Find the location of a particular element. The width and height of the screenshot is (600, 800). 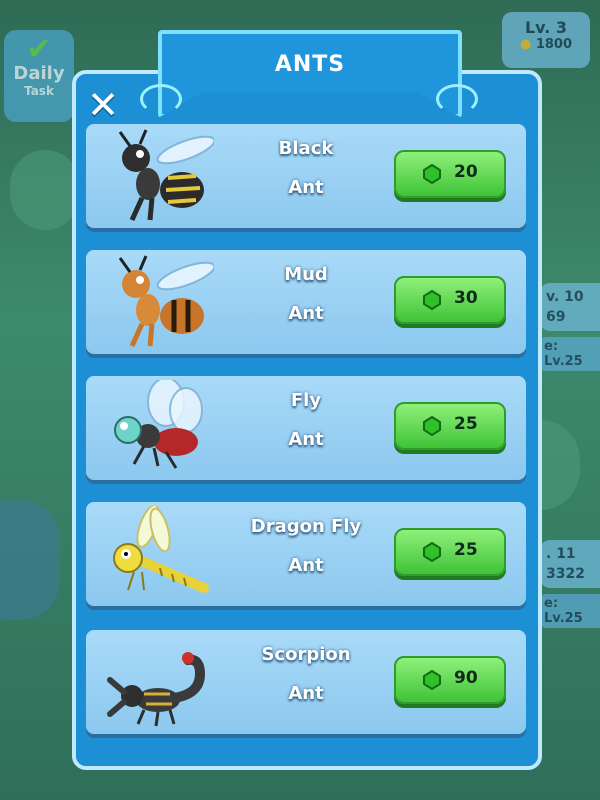

peek-level: . 11 is located at coordinates (561, 554).